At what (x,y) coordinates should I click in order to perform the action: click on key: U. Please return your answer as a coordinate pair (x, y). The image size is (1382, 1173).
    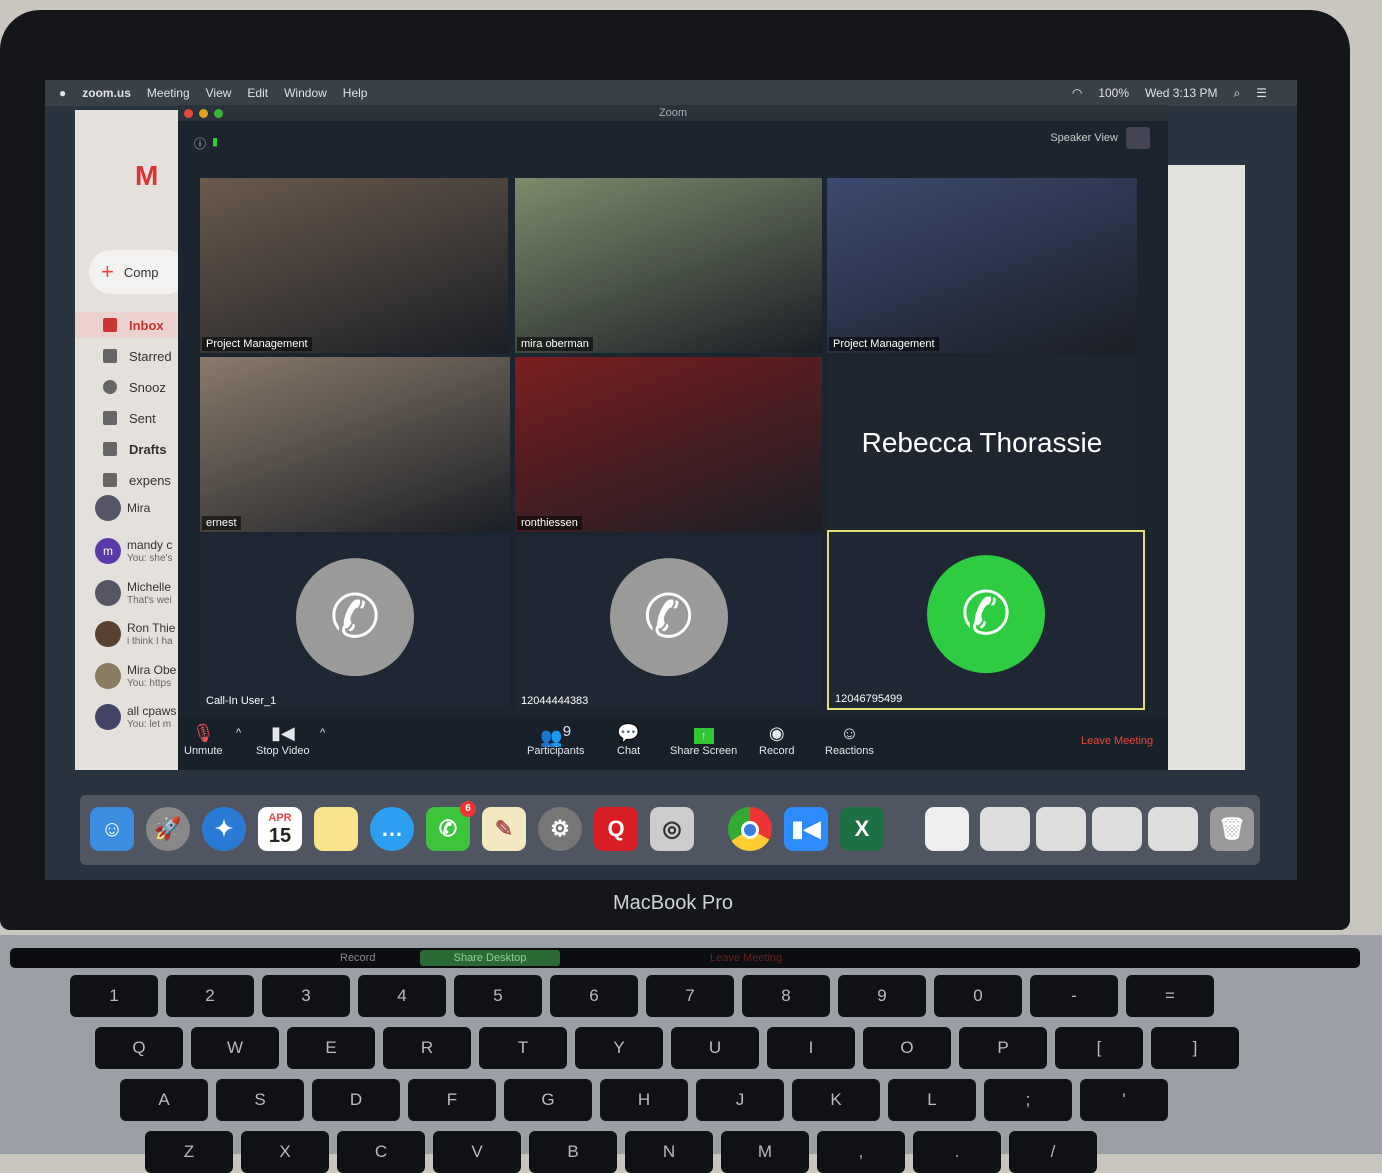
    Looking at the image, I should click on (715, 1048).